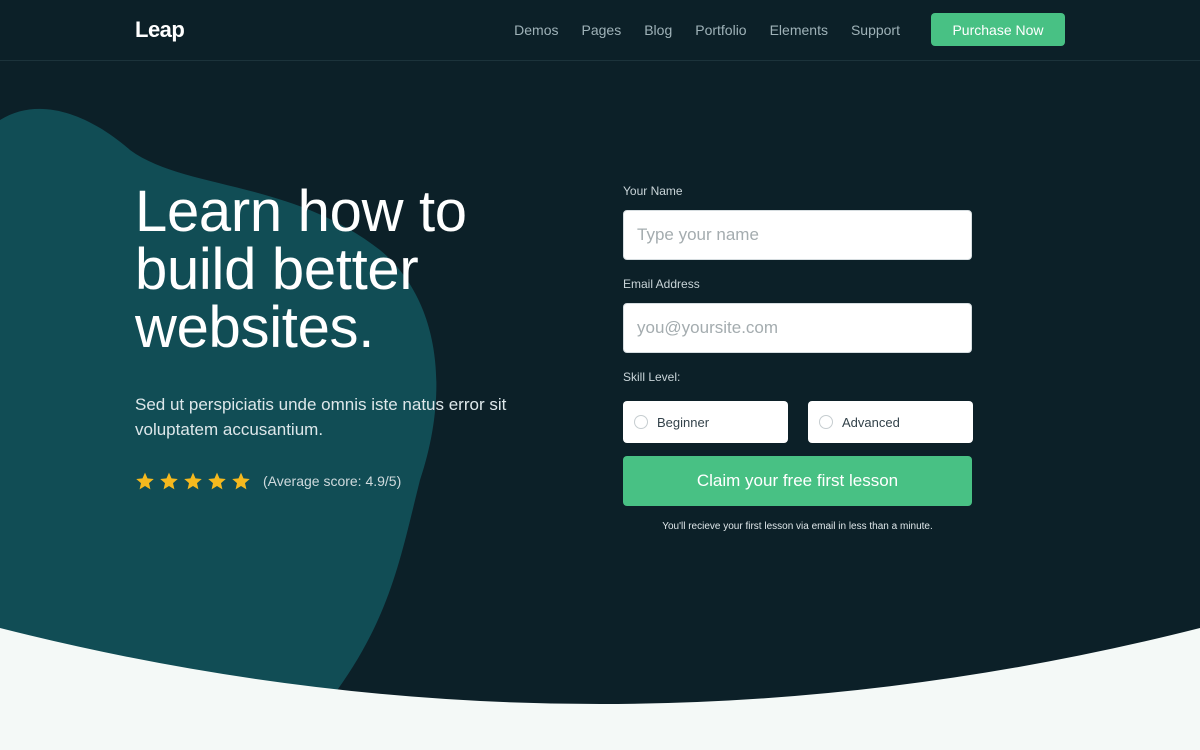  Describe the element at coordinates (799, 30) in the screenshot. I see `nav-elements: Elements` at that location.